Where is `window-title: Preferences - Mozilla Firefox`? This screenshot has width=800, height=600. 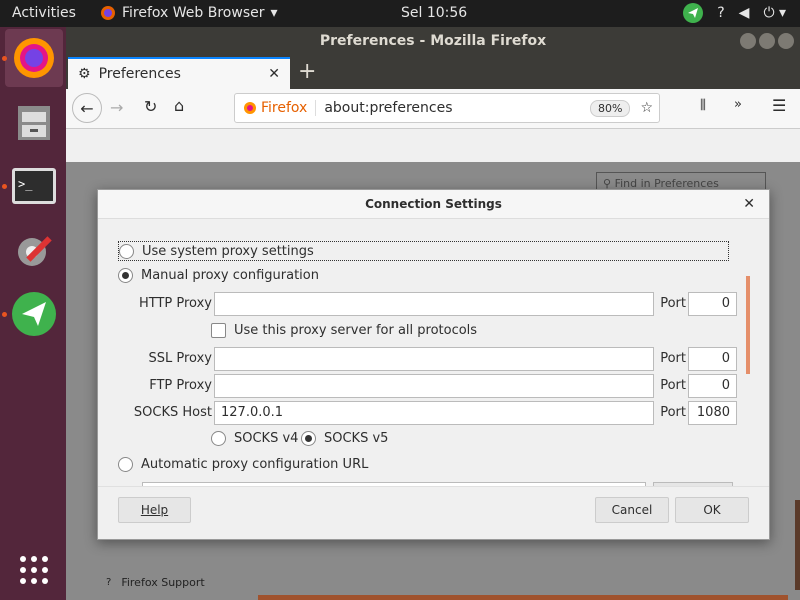
window-title: Preferences - Mozilla Firefox is located at coordinates (433, 41).